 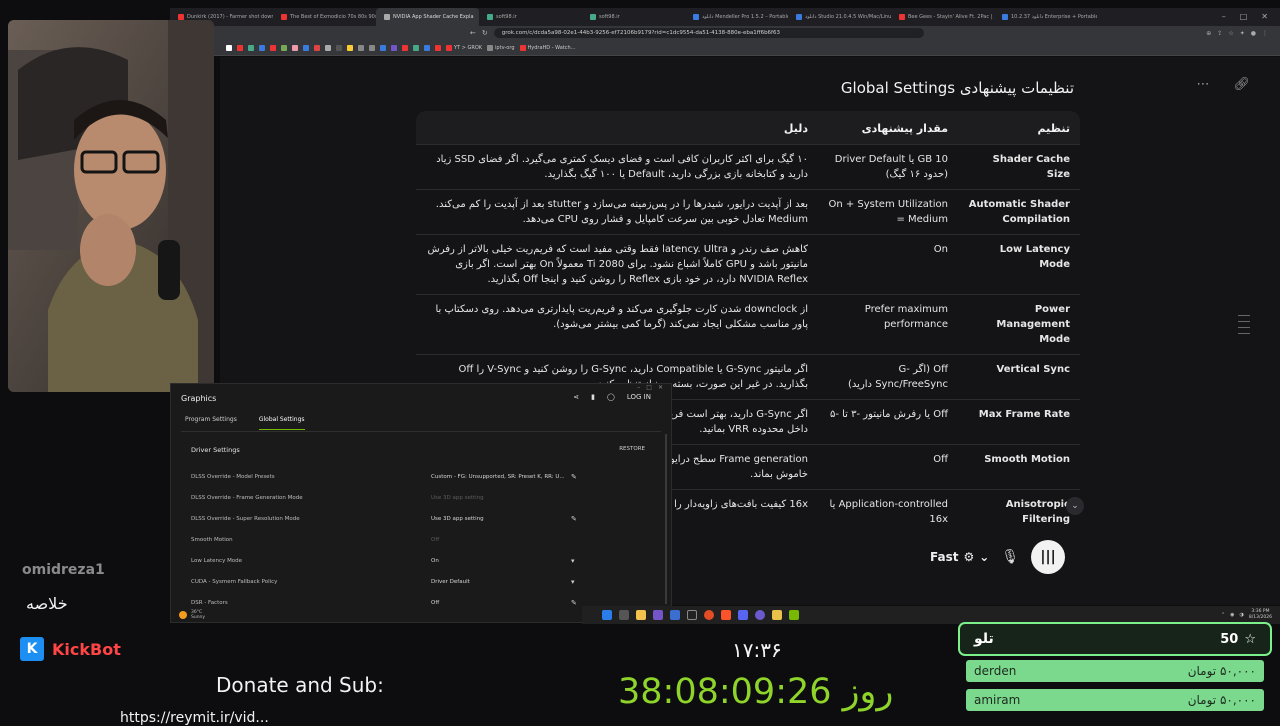 I want to click on browser-tab: The Best of Exmodicio 70s 80s 90s, so click(x=324, y=17).